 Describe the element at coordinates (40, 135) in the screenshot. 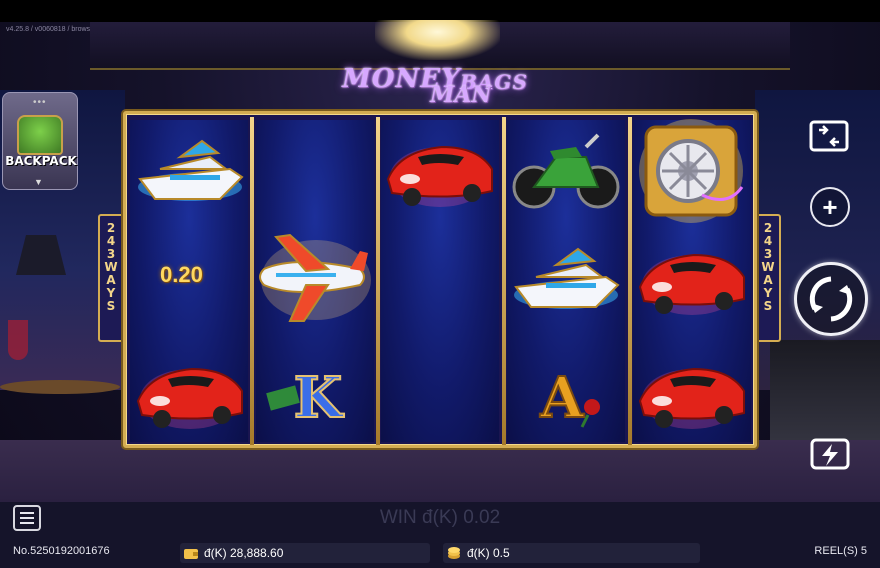

I see `backpack-icon` at that location.